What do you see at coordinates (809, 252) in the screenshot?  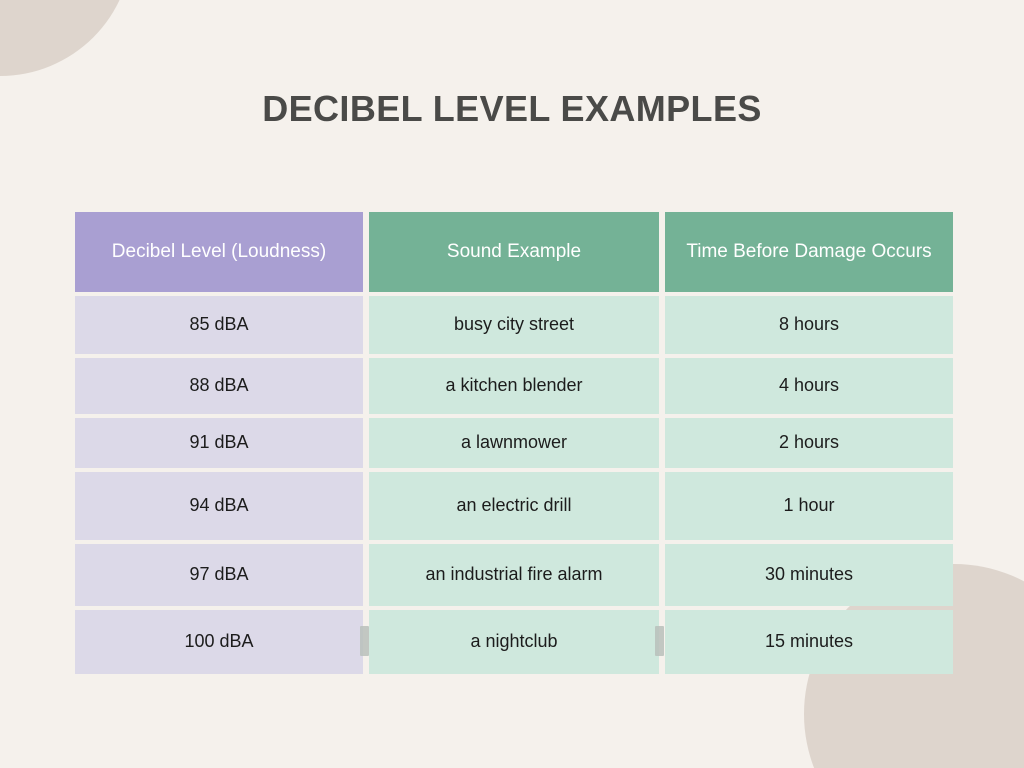 I see `table-header-cell-time-before-damage: Time Before Damage Occurs` at bounding box center [809, 252].